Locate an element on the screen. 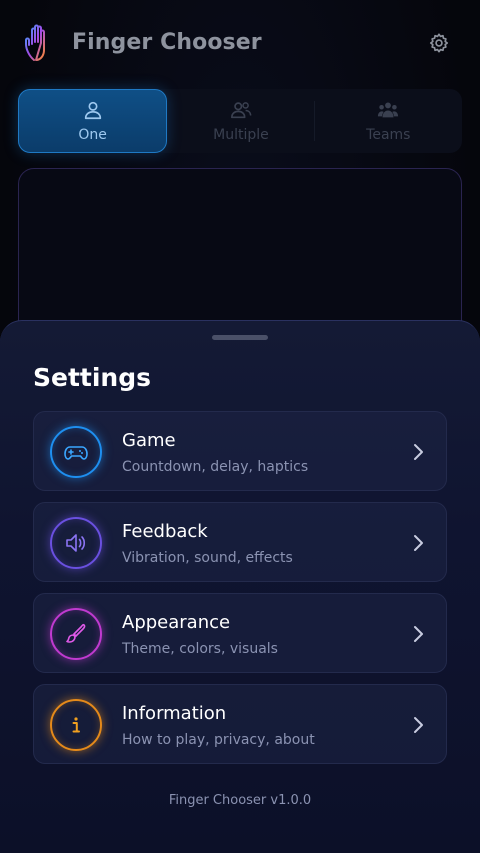 This screenshot has width=480, height=853. tab-one: One is located at coordinates (93, 121).